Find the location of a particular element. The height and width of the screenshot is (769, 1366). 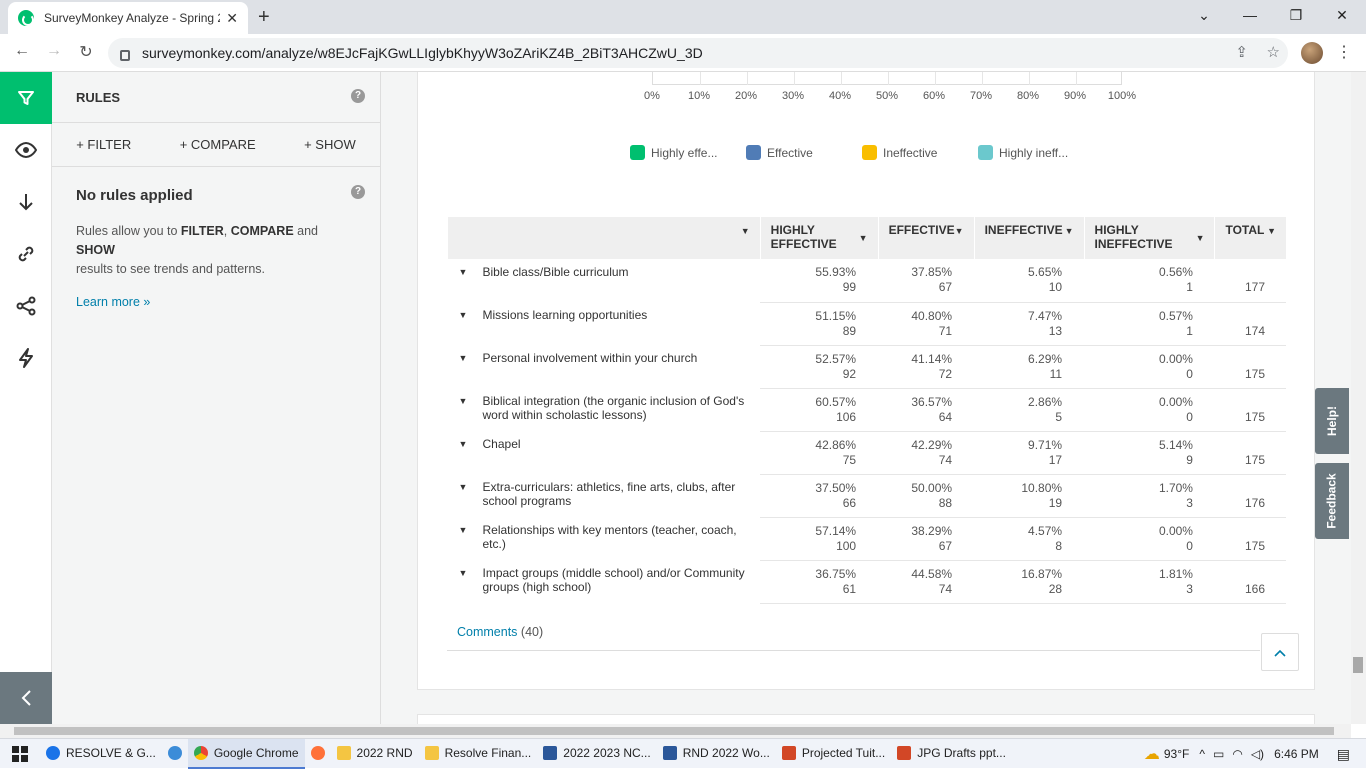

cell-ineffective: 6.29% 11 is located at coordinates (1029, 367).